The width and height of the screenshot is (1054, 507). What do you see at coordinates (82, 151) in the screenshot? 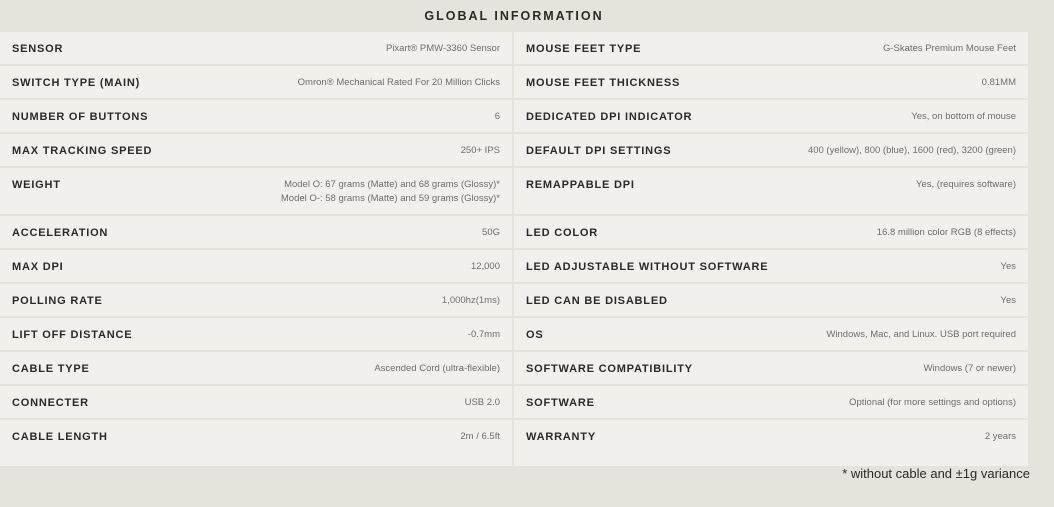
I see `spec-label: MAX TRACKING SPEED` at bounding box center [82, 151].